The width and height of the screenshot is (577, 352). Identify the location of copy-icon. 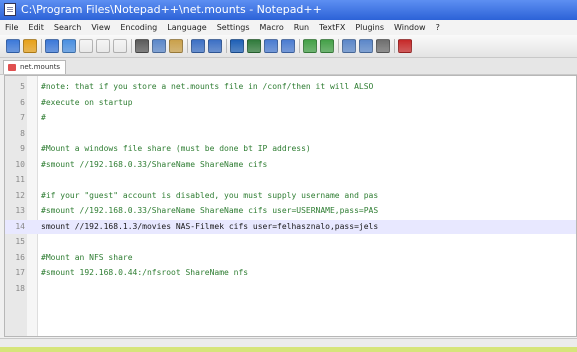
(159, 46).